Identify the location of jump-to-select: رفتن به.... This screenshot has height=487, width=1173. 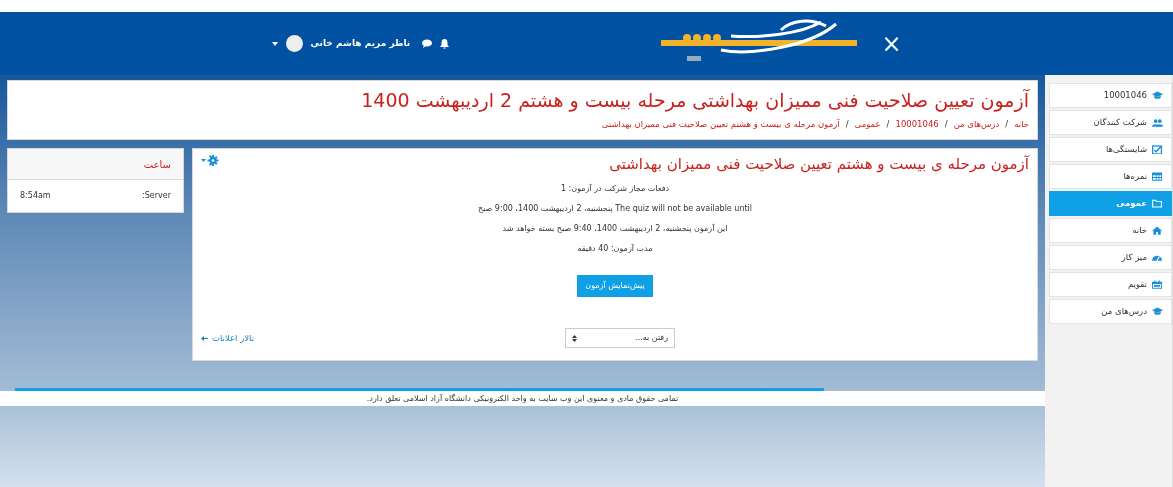
(620, 338).